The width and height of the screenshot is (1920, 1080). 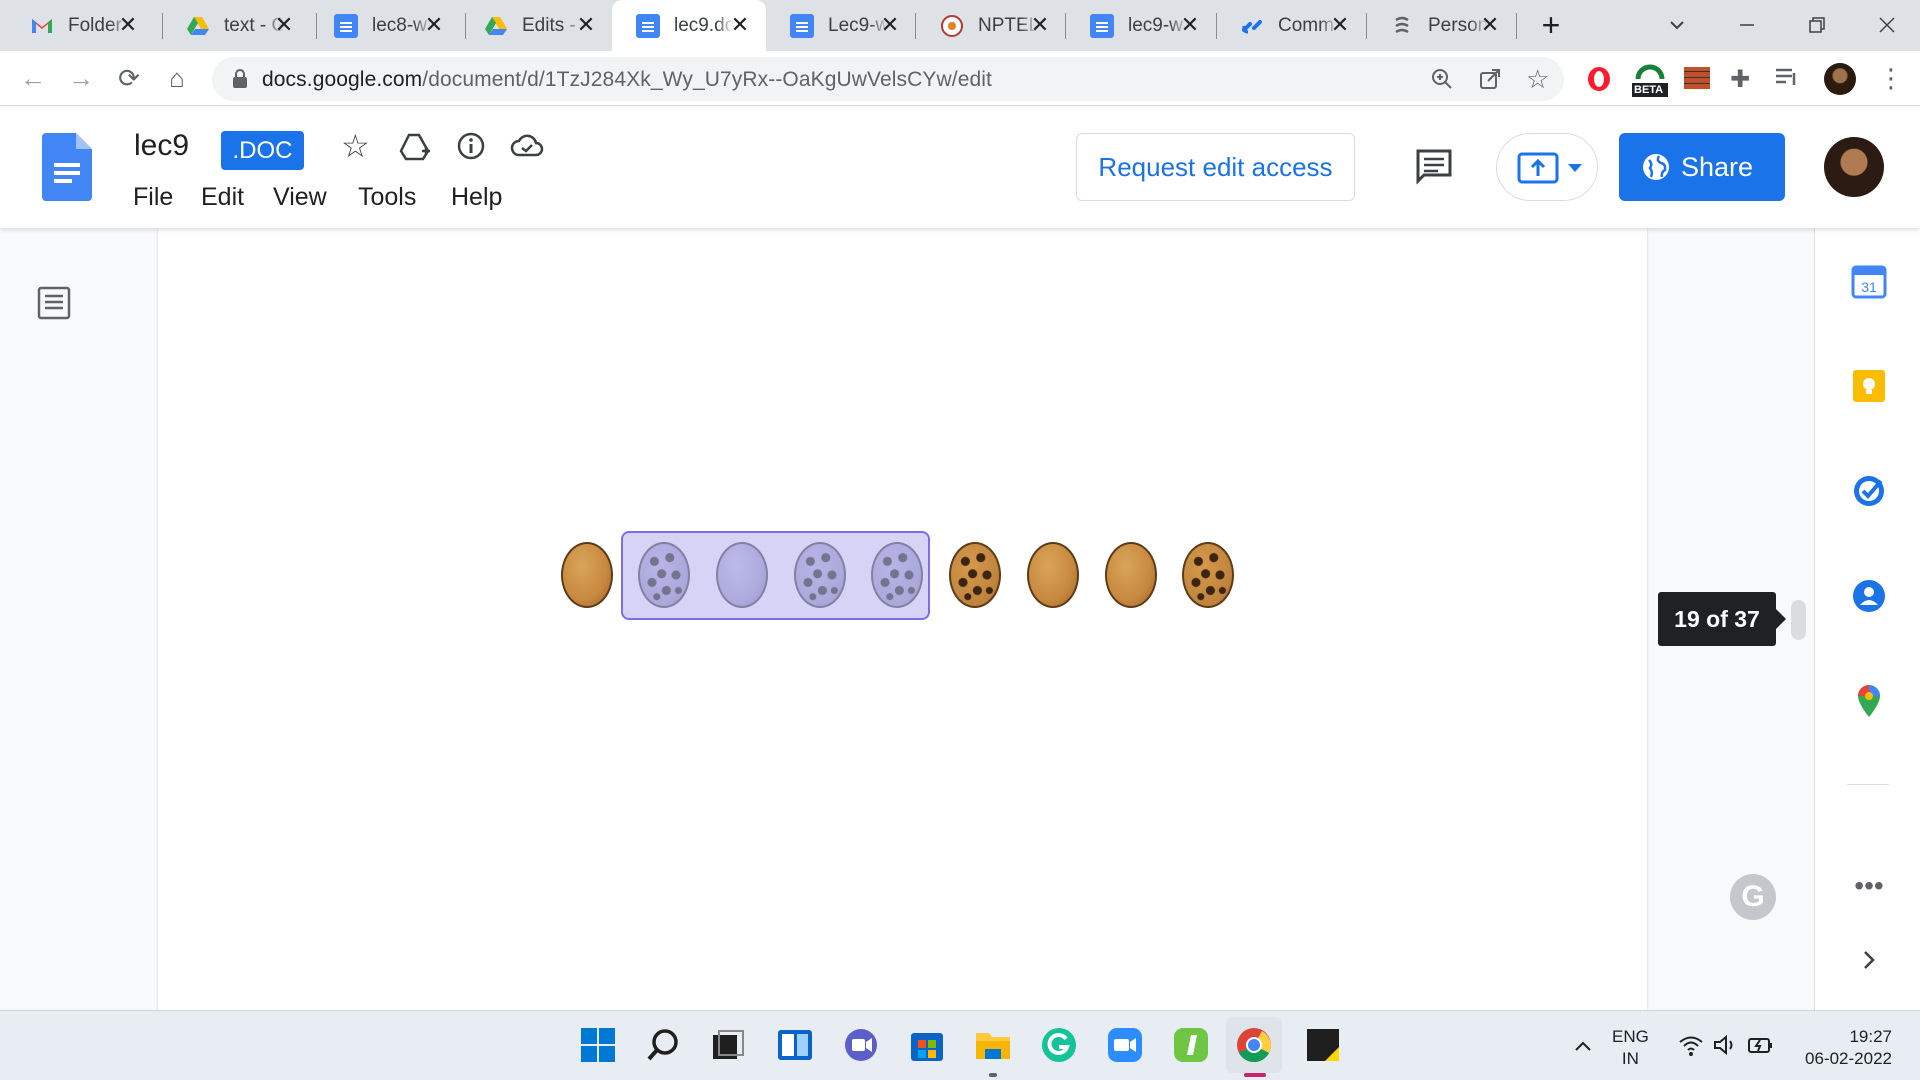 I want to click on menu-file: File, so click(x=153, y=197).